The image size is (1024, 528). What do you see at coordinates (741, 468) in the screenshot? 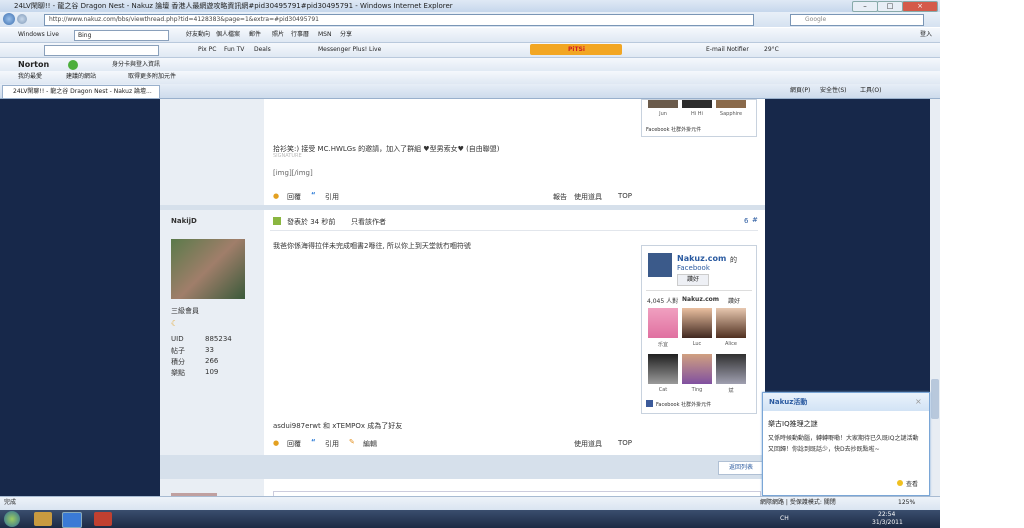
I see `back-to-list-button: 返回列表` at bounding box center [741, 468].